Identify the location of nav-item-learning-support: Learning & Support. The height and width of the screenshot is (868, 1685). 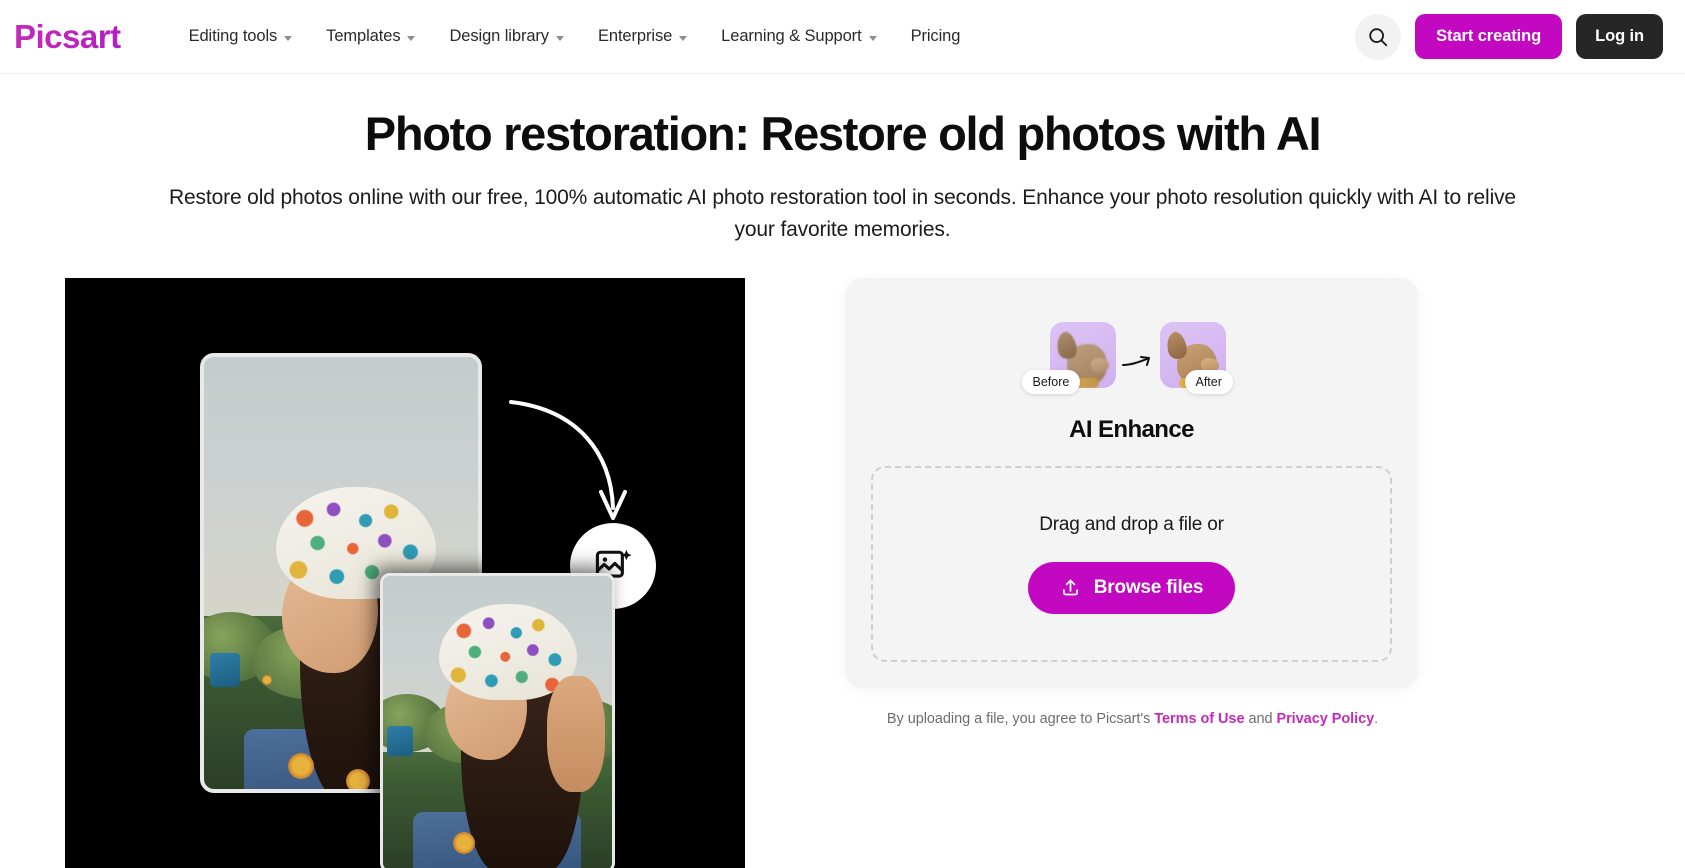
(799, 36).